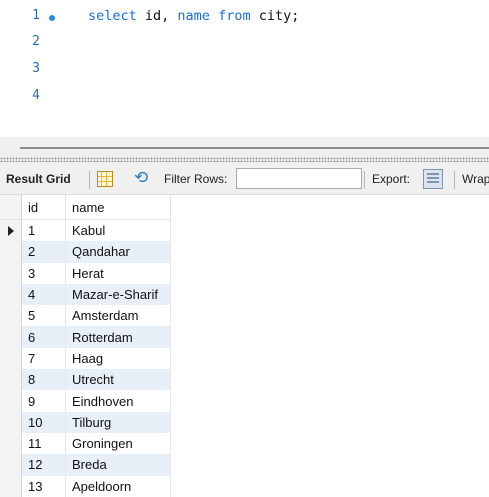 The height and width of the screenshot is (497, 489). I want to click on result-toolbar: Result Grid ⟲ Filter Rows: Export: Wrap, so click(244, 179).